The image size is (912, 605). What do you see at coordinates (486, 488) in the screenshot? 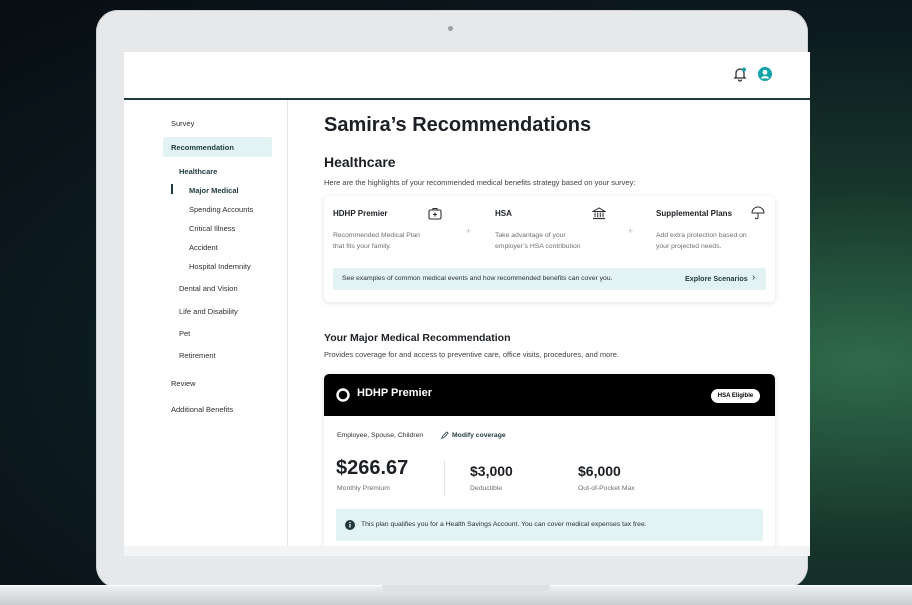
I see `deductible-label: Deductible` at bounding box center [486, 488].